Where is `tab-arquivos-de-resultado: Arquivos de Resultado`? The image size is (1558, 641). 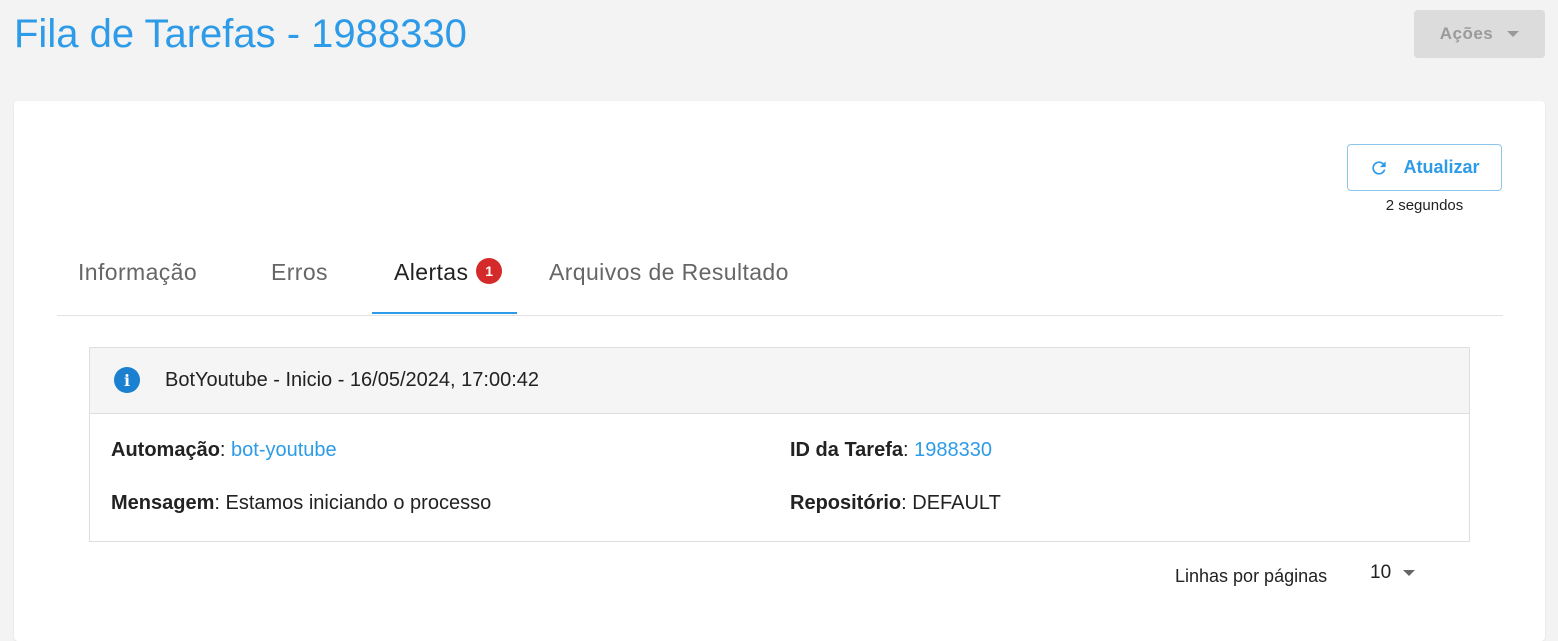
tab-arquivos-de-resultado: Arquivos de Resultado is located at coordinates (669, 272).